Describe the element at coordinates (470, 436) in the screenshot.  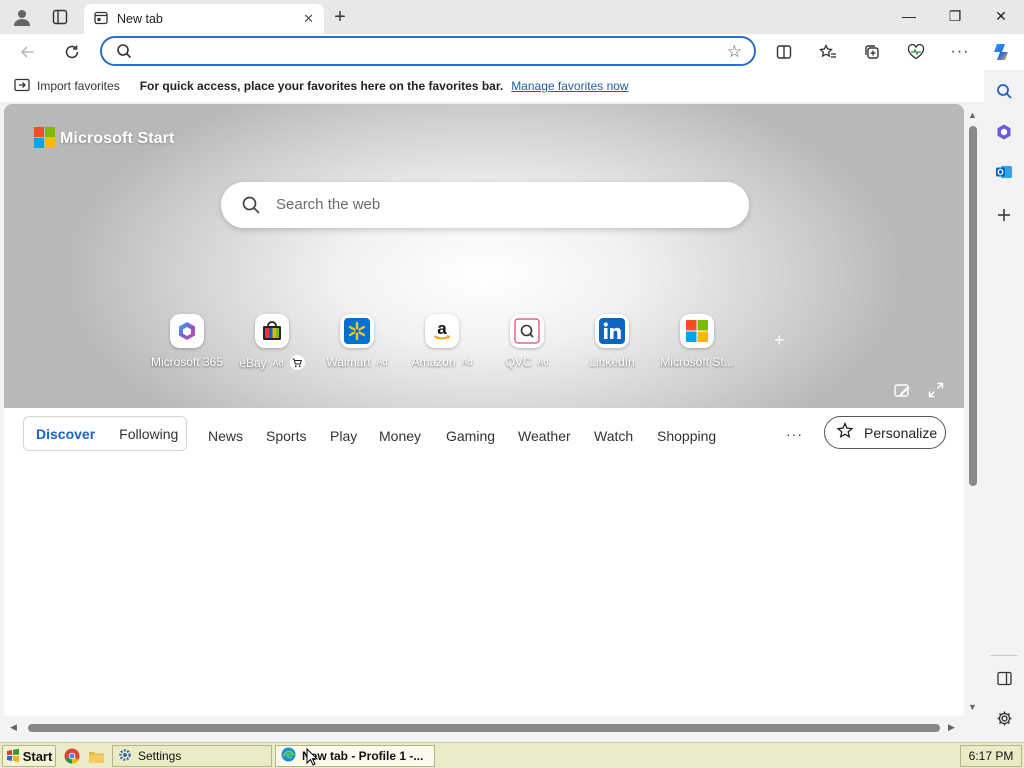
I see `category-gaming: Gaming` at that location.